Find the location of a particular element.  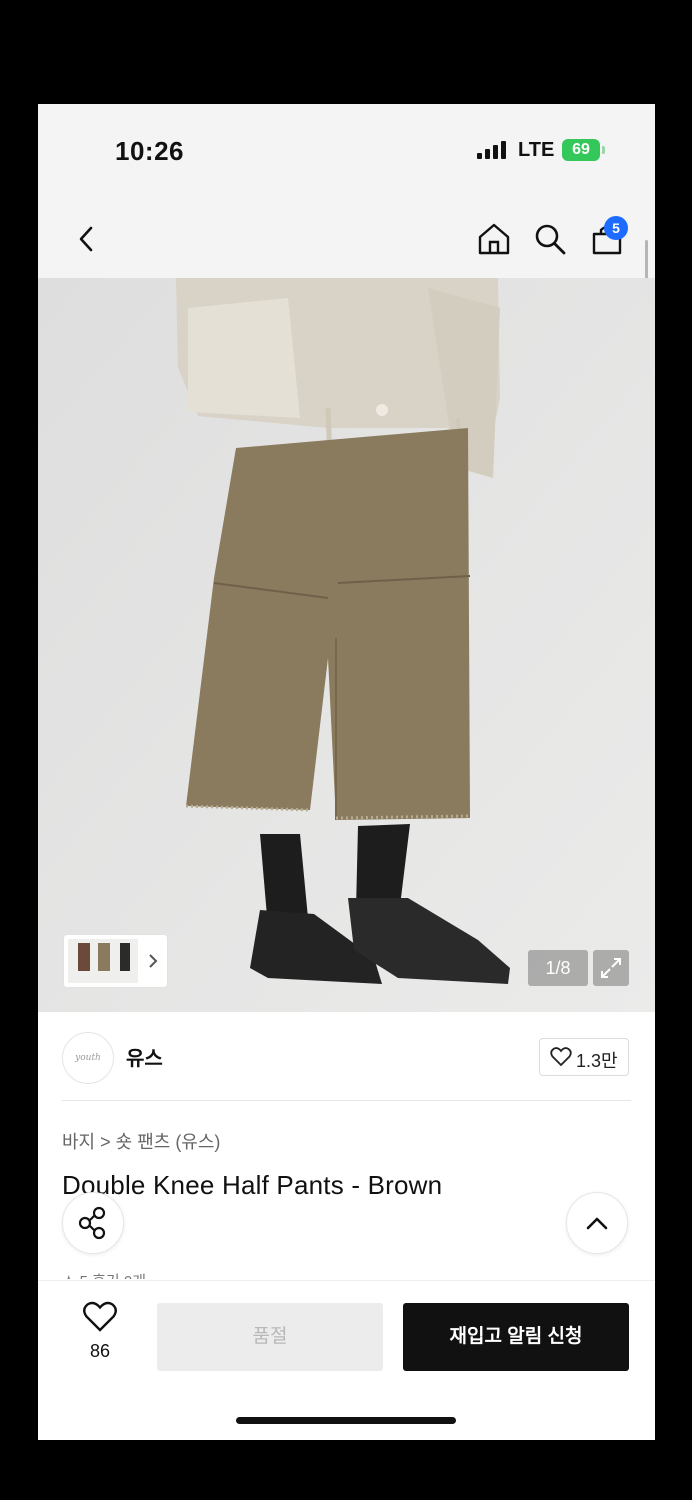

share-icon is located at coordinates (92, 1223).